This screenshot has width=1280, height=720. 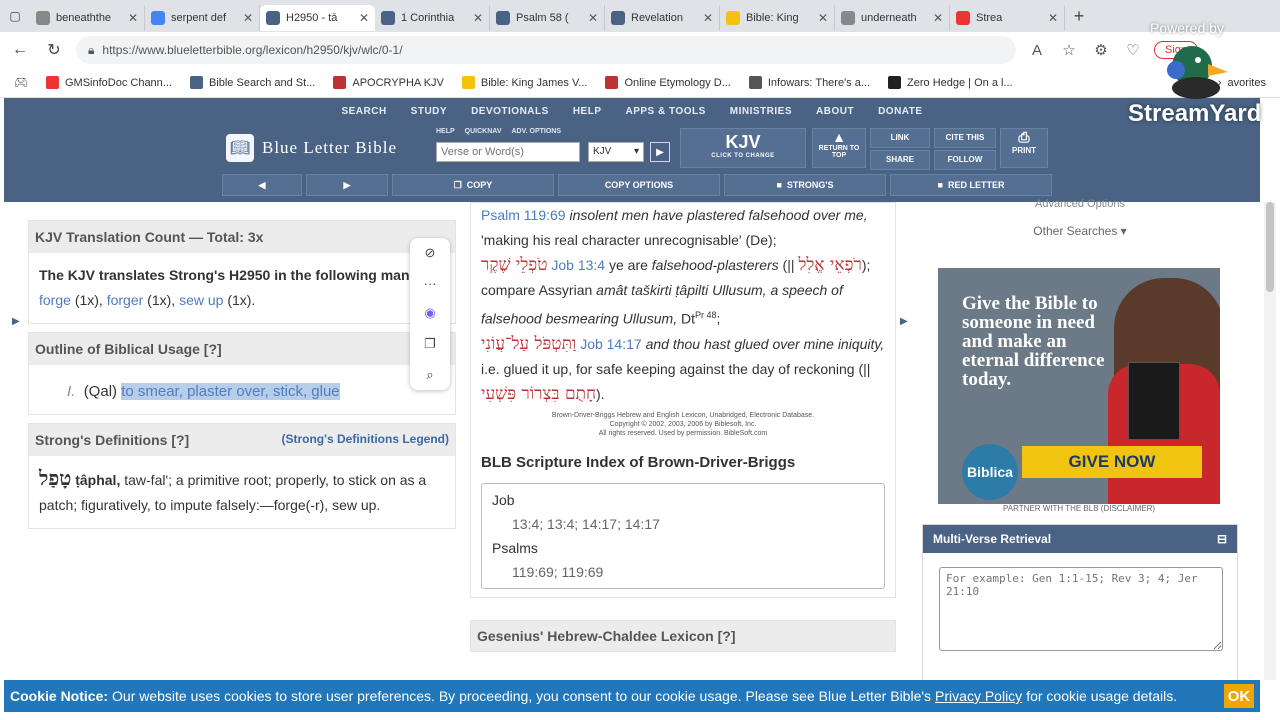 What do you see at coordinates (892, 18) in the screenshot?
I see `browser-tab: underneath ✕` at bounding box center [892, 18].